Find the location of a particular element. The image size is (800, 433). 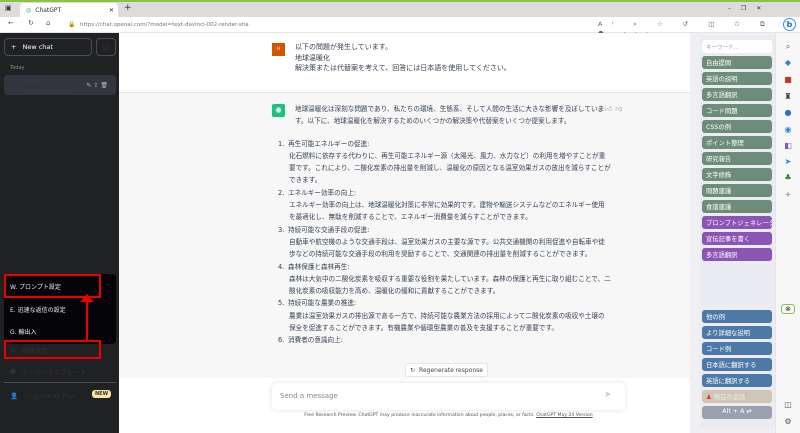

version-link: ChatGPT May 24 Version is located at coordinates (564, 415).